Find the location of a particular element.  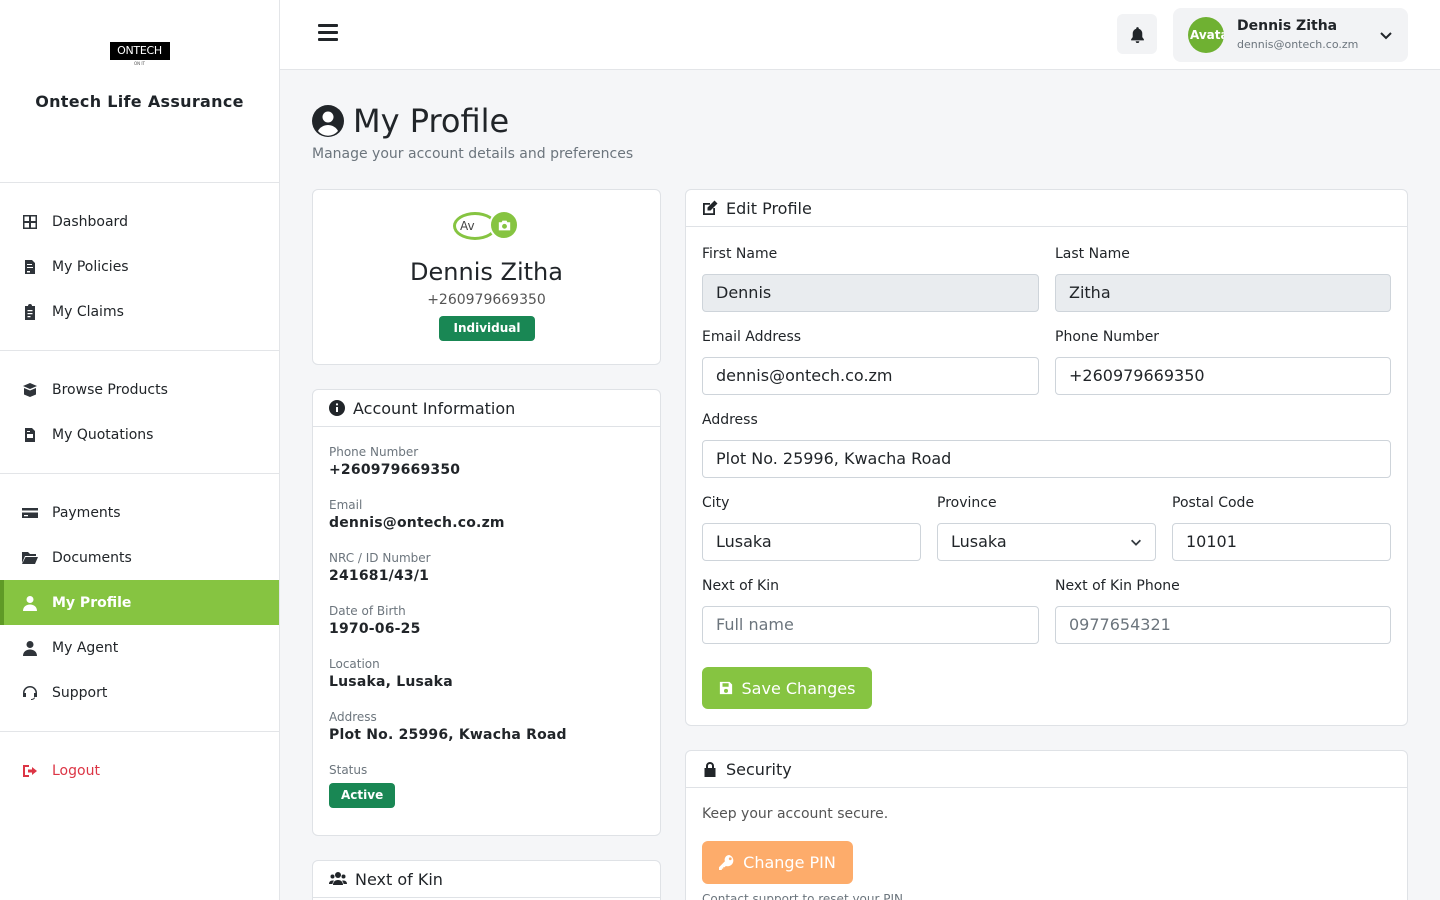

sidebar-item-label: Dashboard is located at coordinates (90, 221).